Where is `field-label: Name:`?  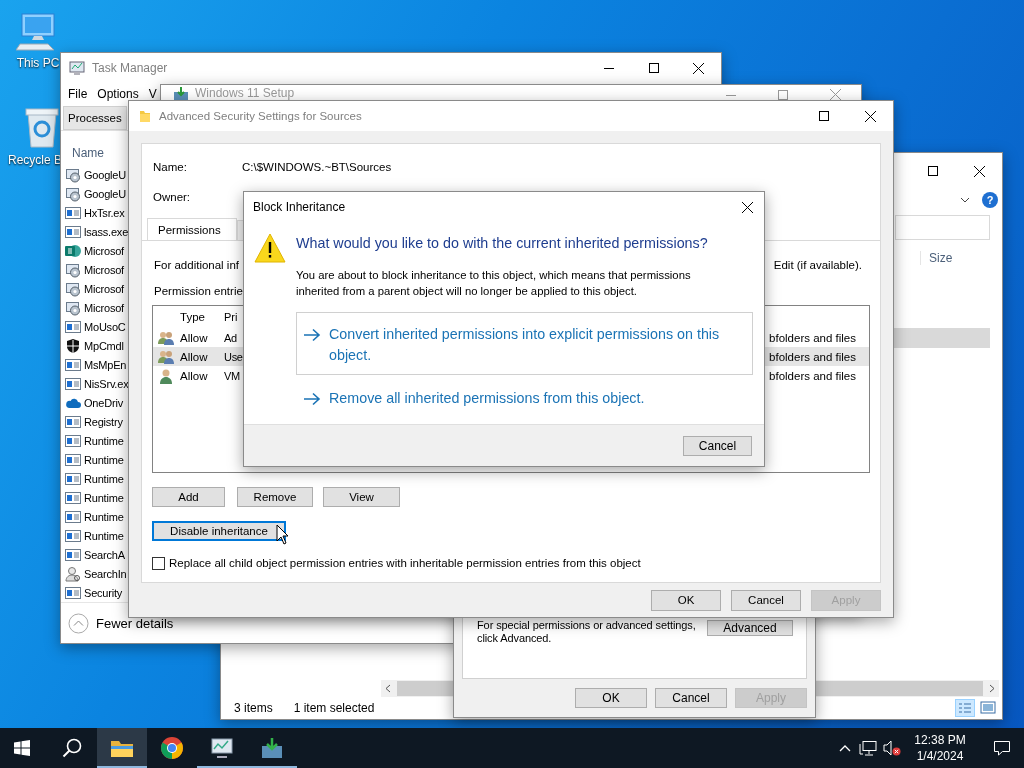 field-label: Name: is located at coordinates (170, 167).